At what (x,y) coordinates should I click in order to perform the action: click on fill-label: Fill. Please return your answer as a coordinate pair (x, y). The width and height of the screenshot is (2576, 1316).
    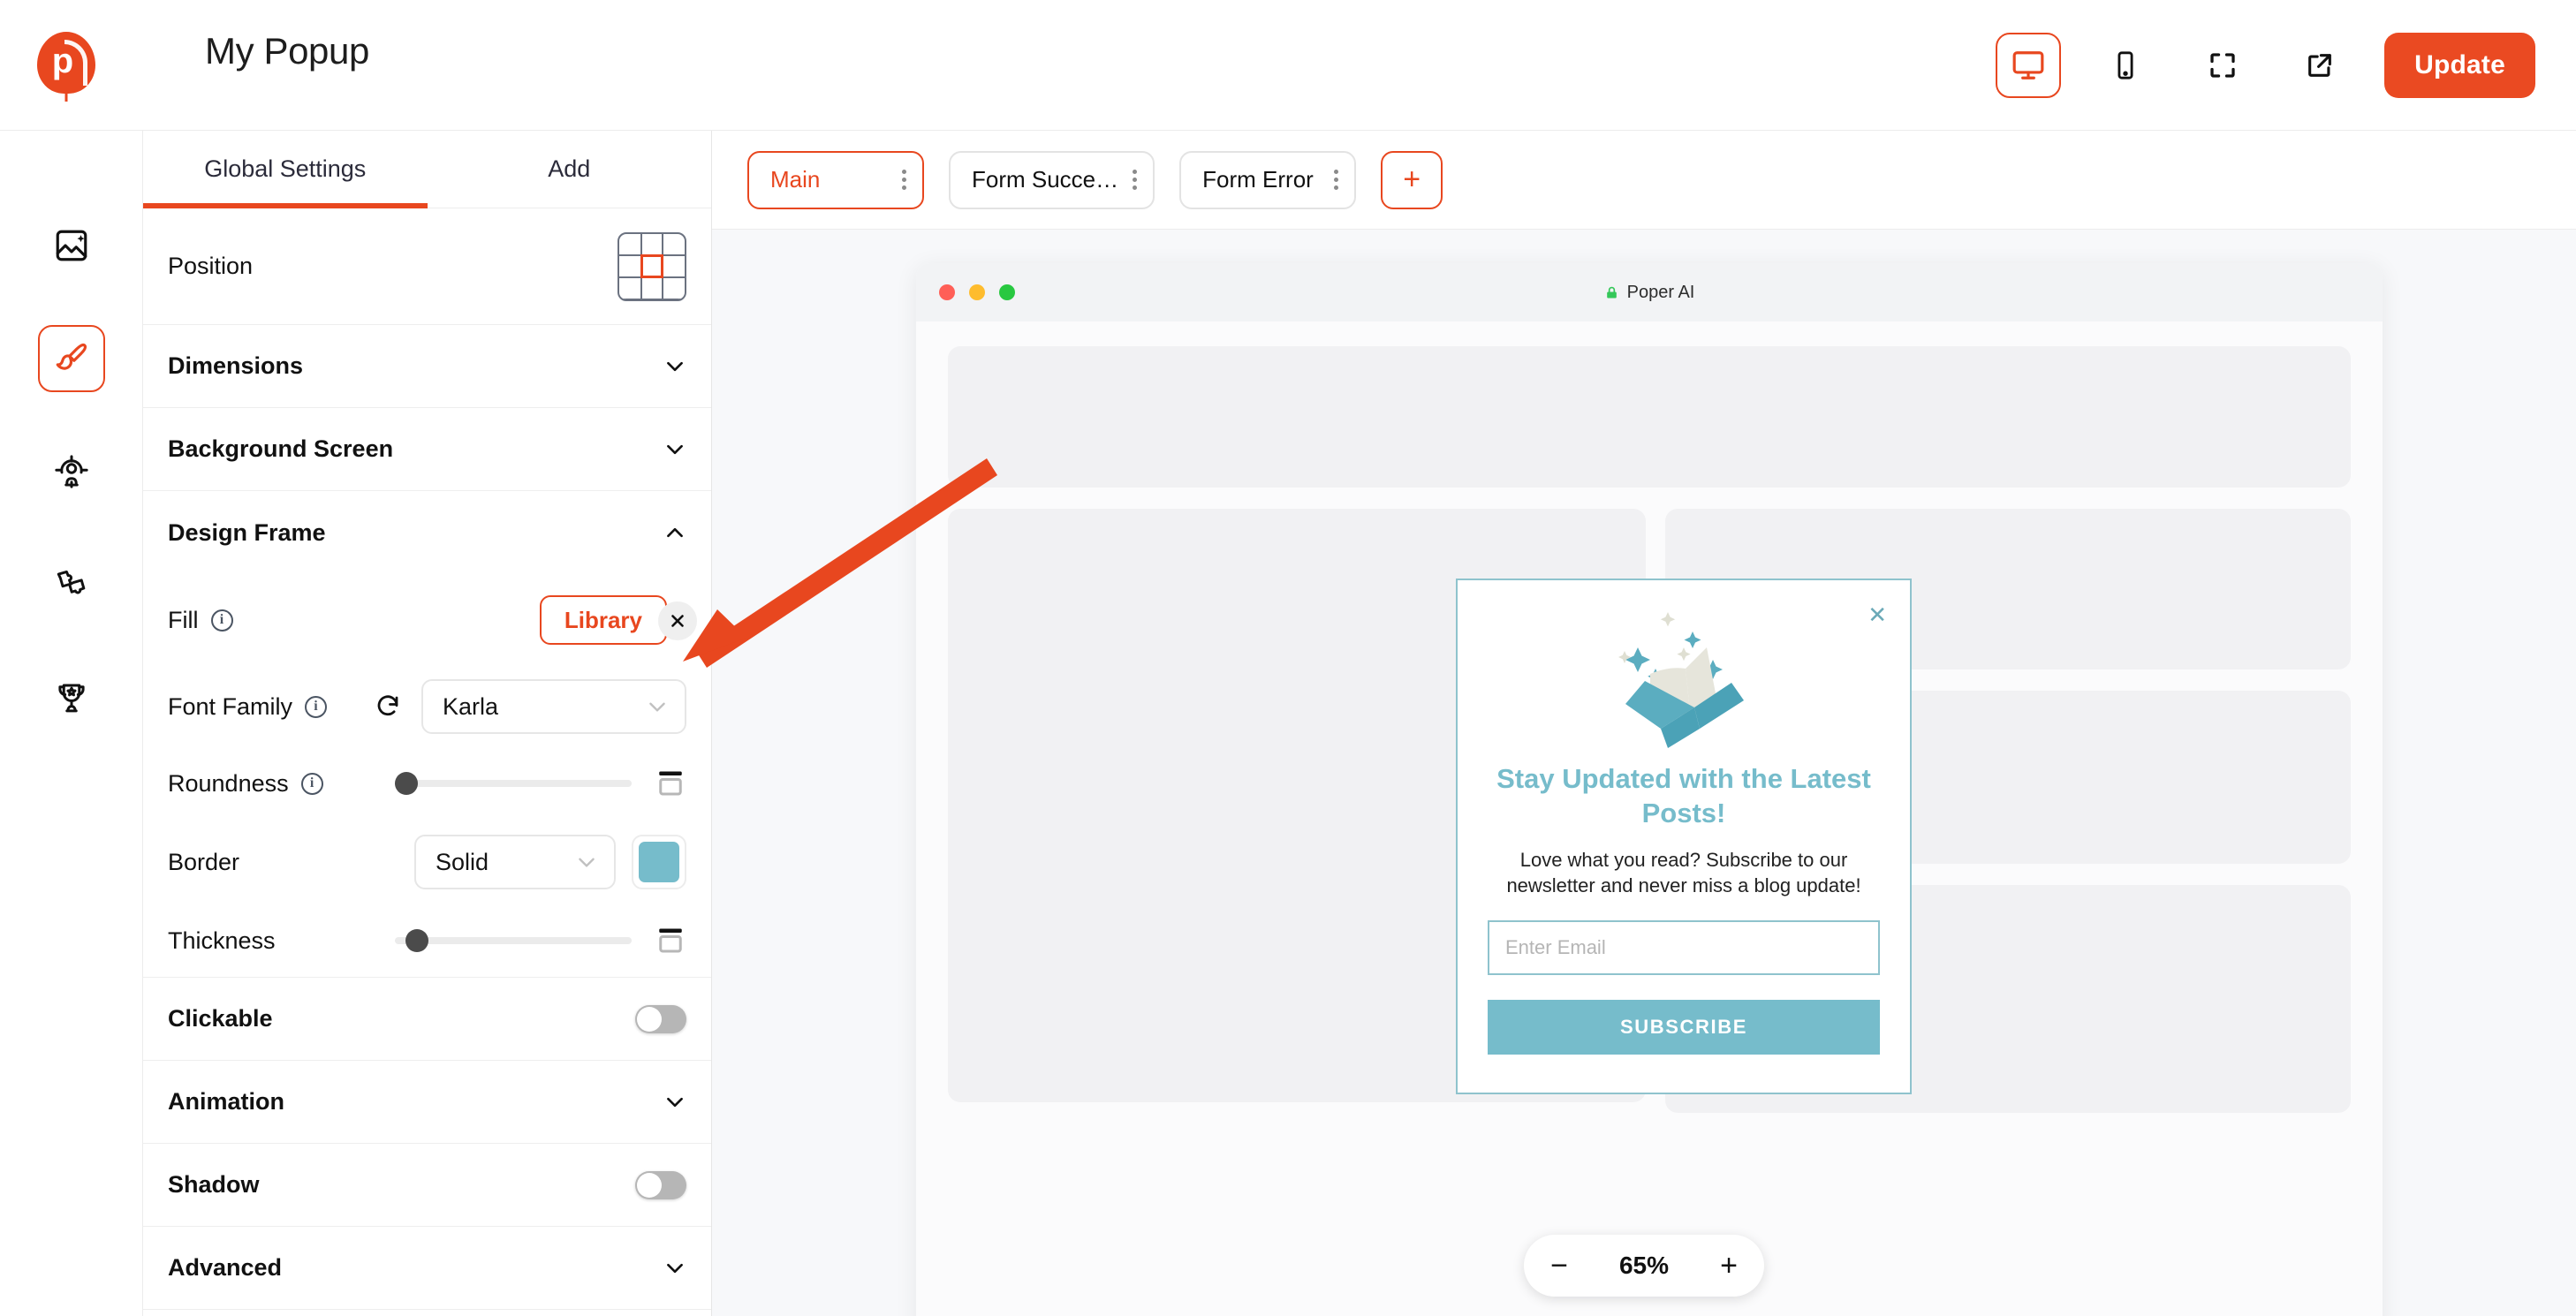
    Looking at the image, I should click on (184, 619).